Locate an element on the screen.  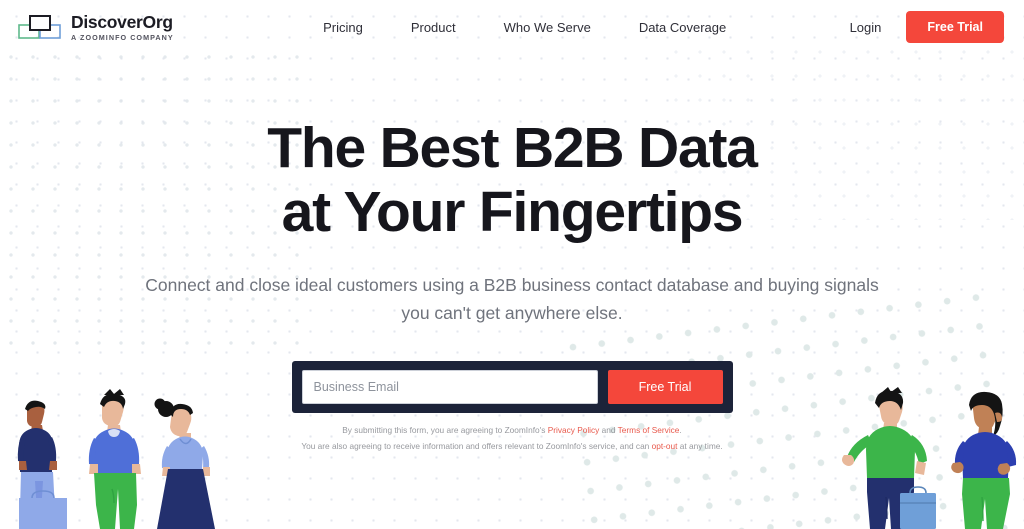
headline-line-2: at Your Fingertips is located at coordinates (512, 212).